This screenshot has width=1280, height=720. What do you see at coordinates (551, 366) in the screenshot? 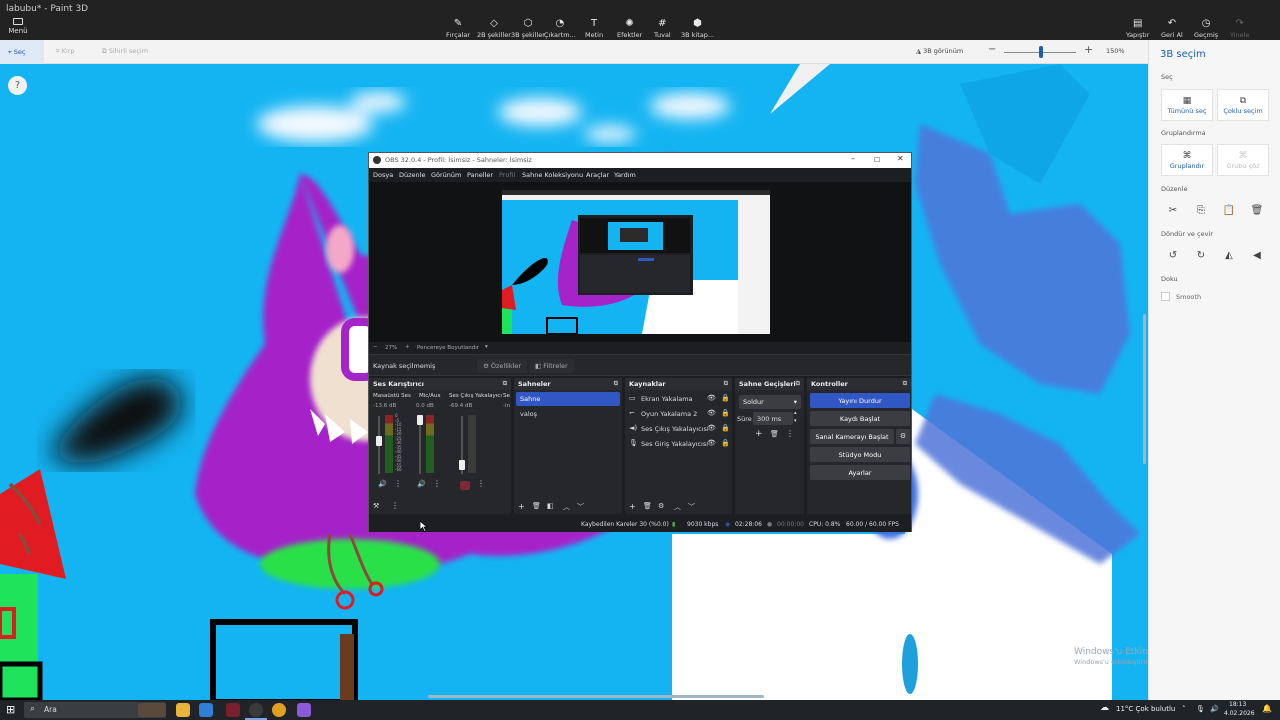
I see `filters-button: ◧ Filtreler` at bounding box center [551, 366].